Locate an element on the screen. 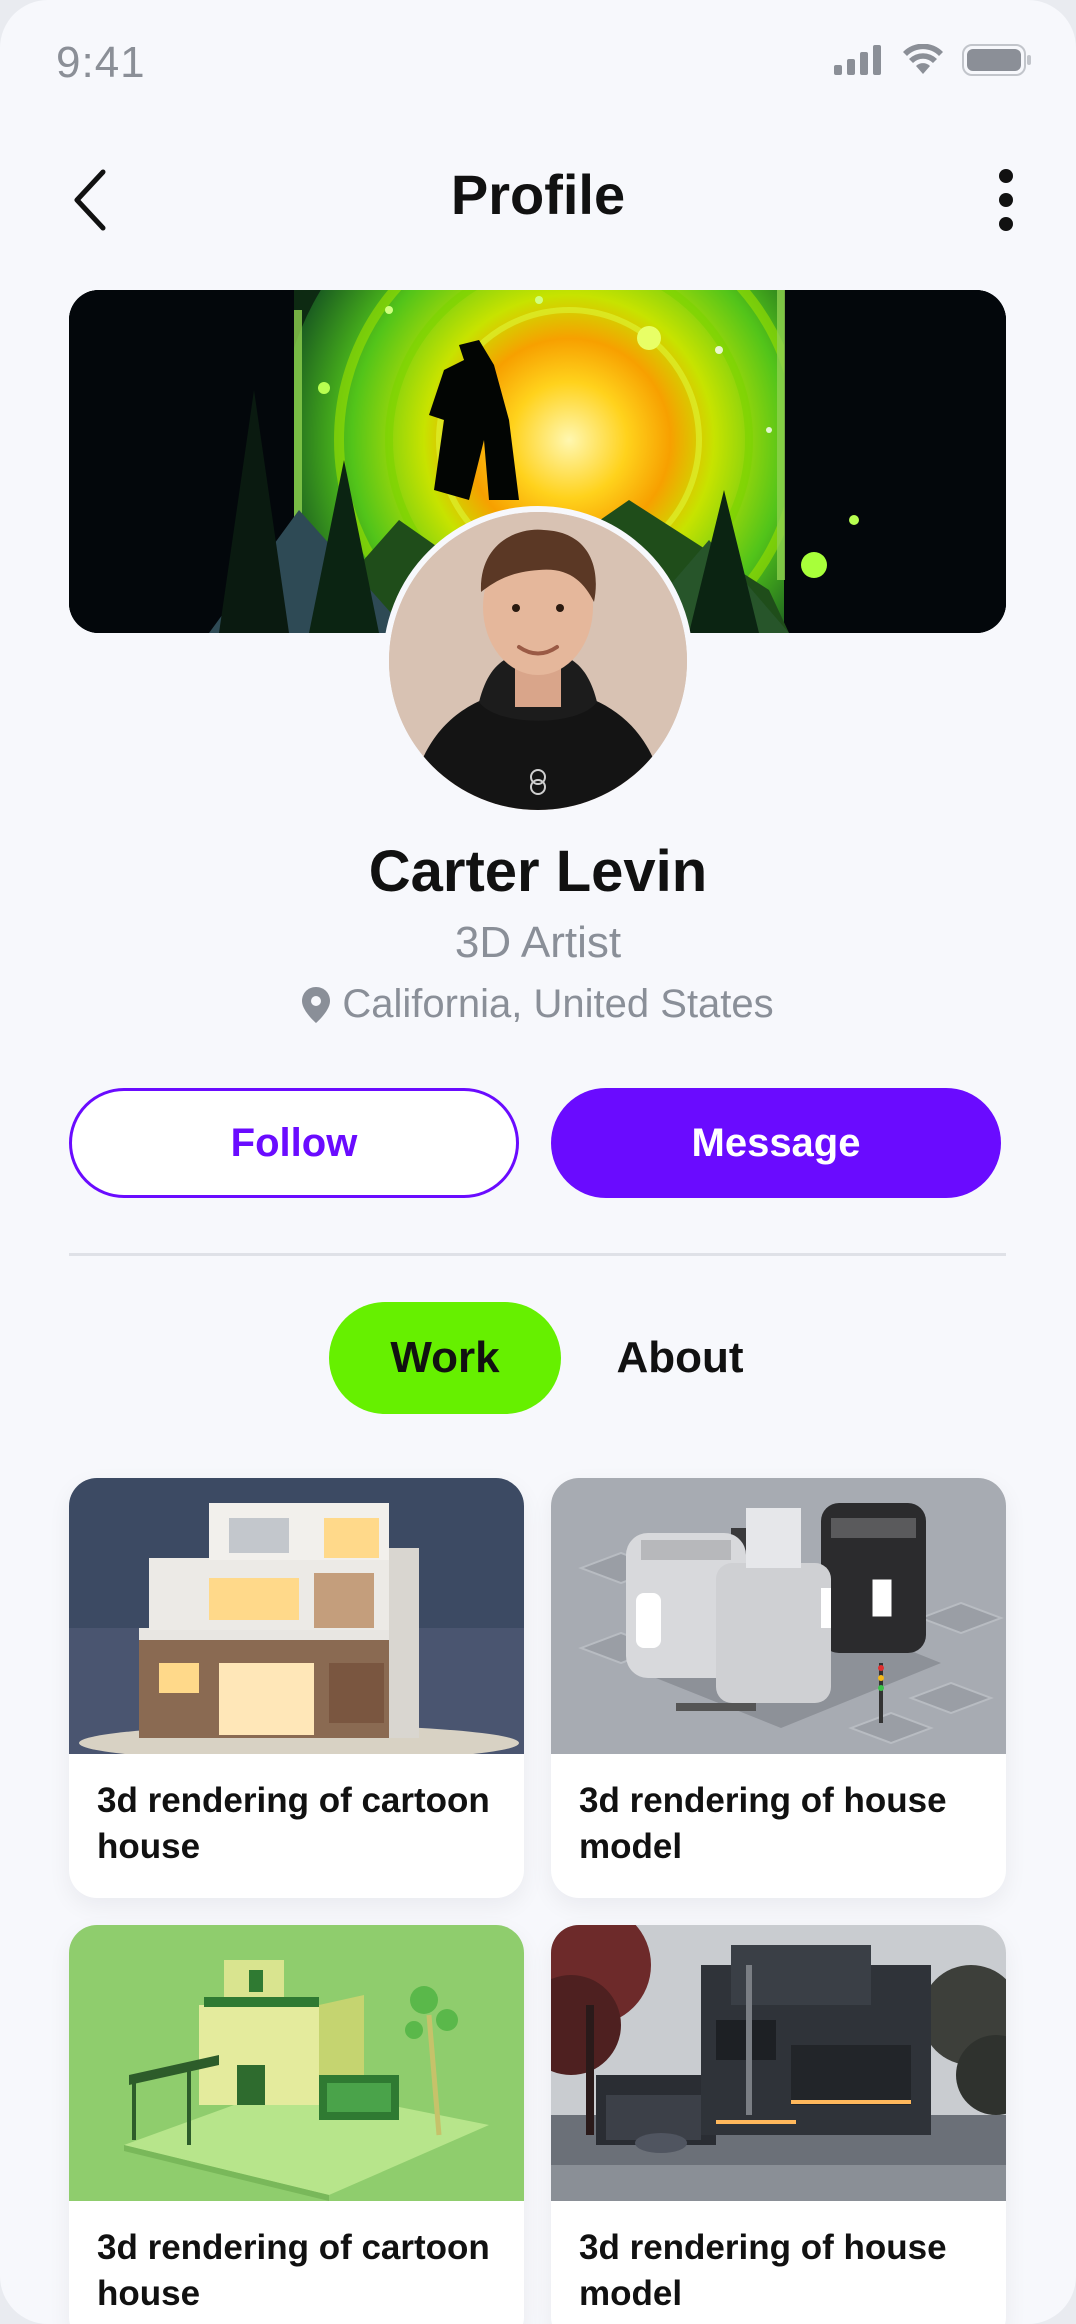  tab-work: Work is located at coordinates (445, 1358).